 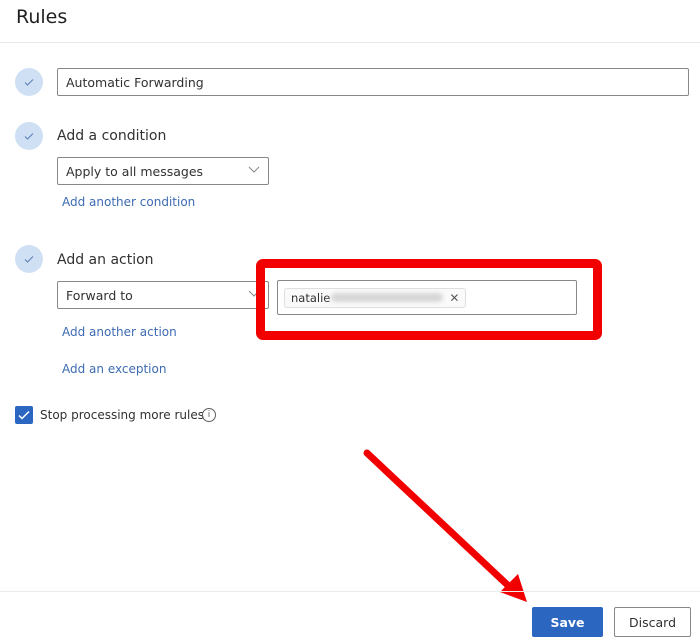 I want to click on save-button: Save, so click(x=567, y=622).